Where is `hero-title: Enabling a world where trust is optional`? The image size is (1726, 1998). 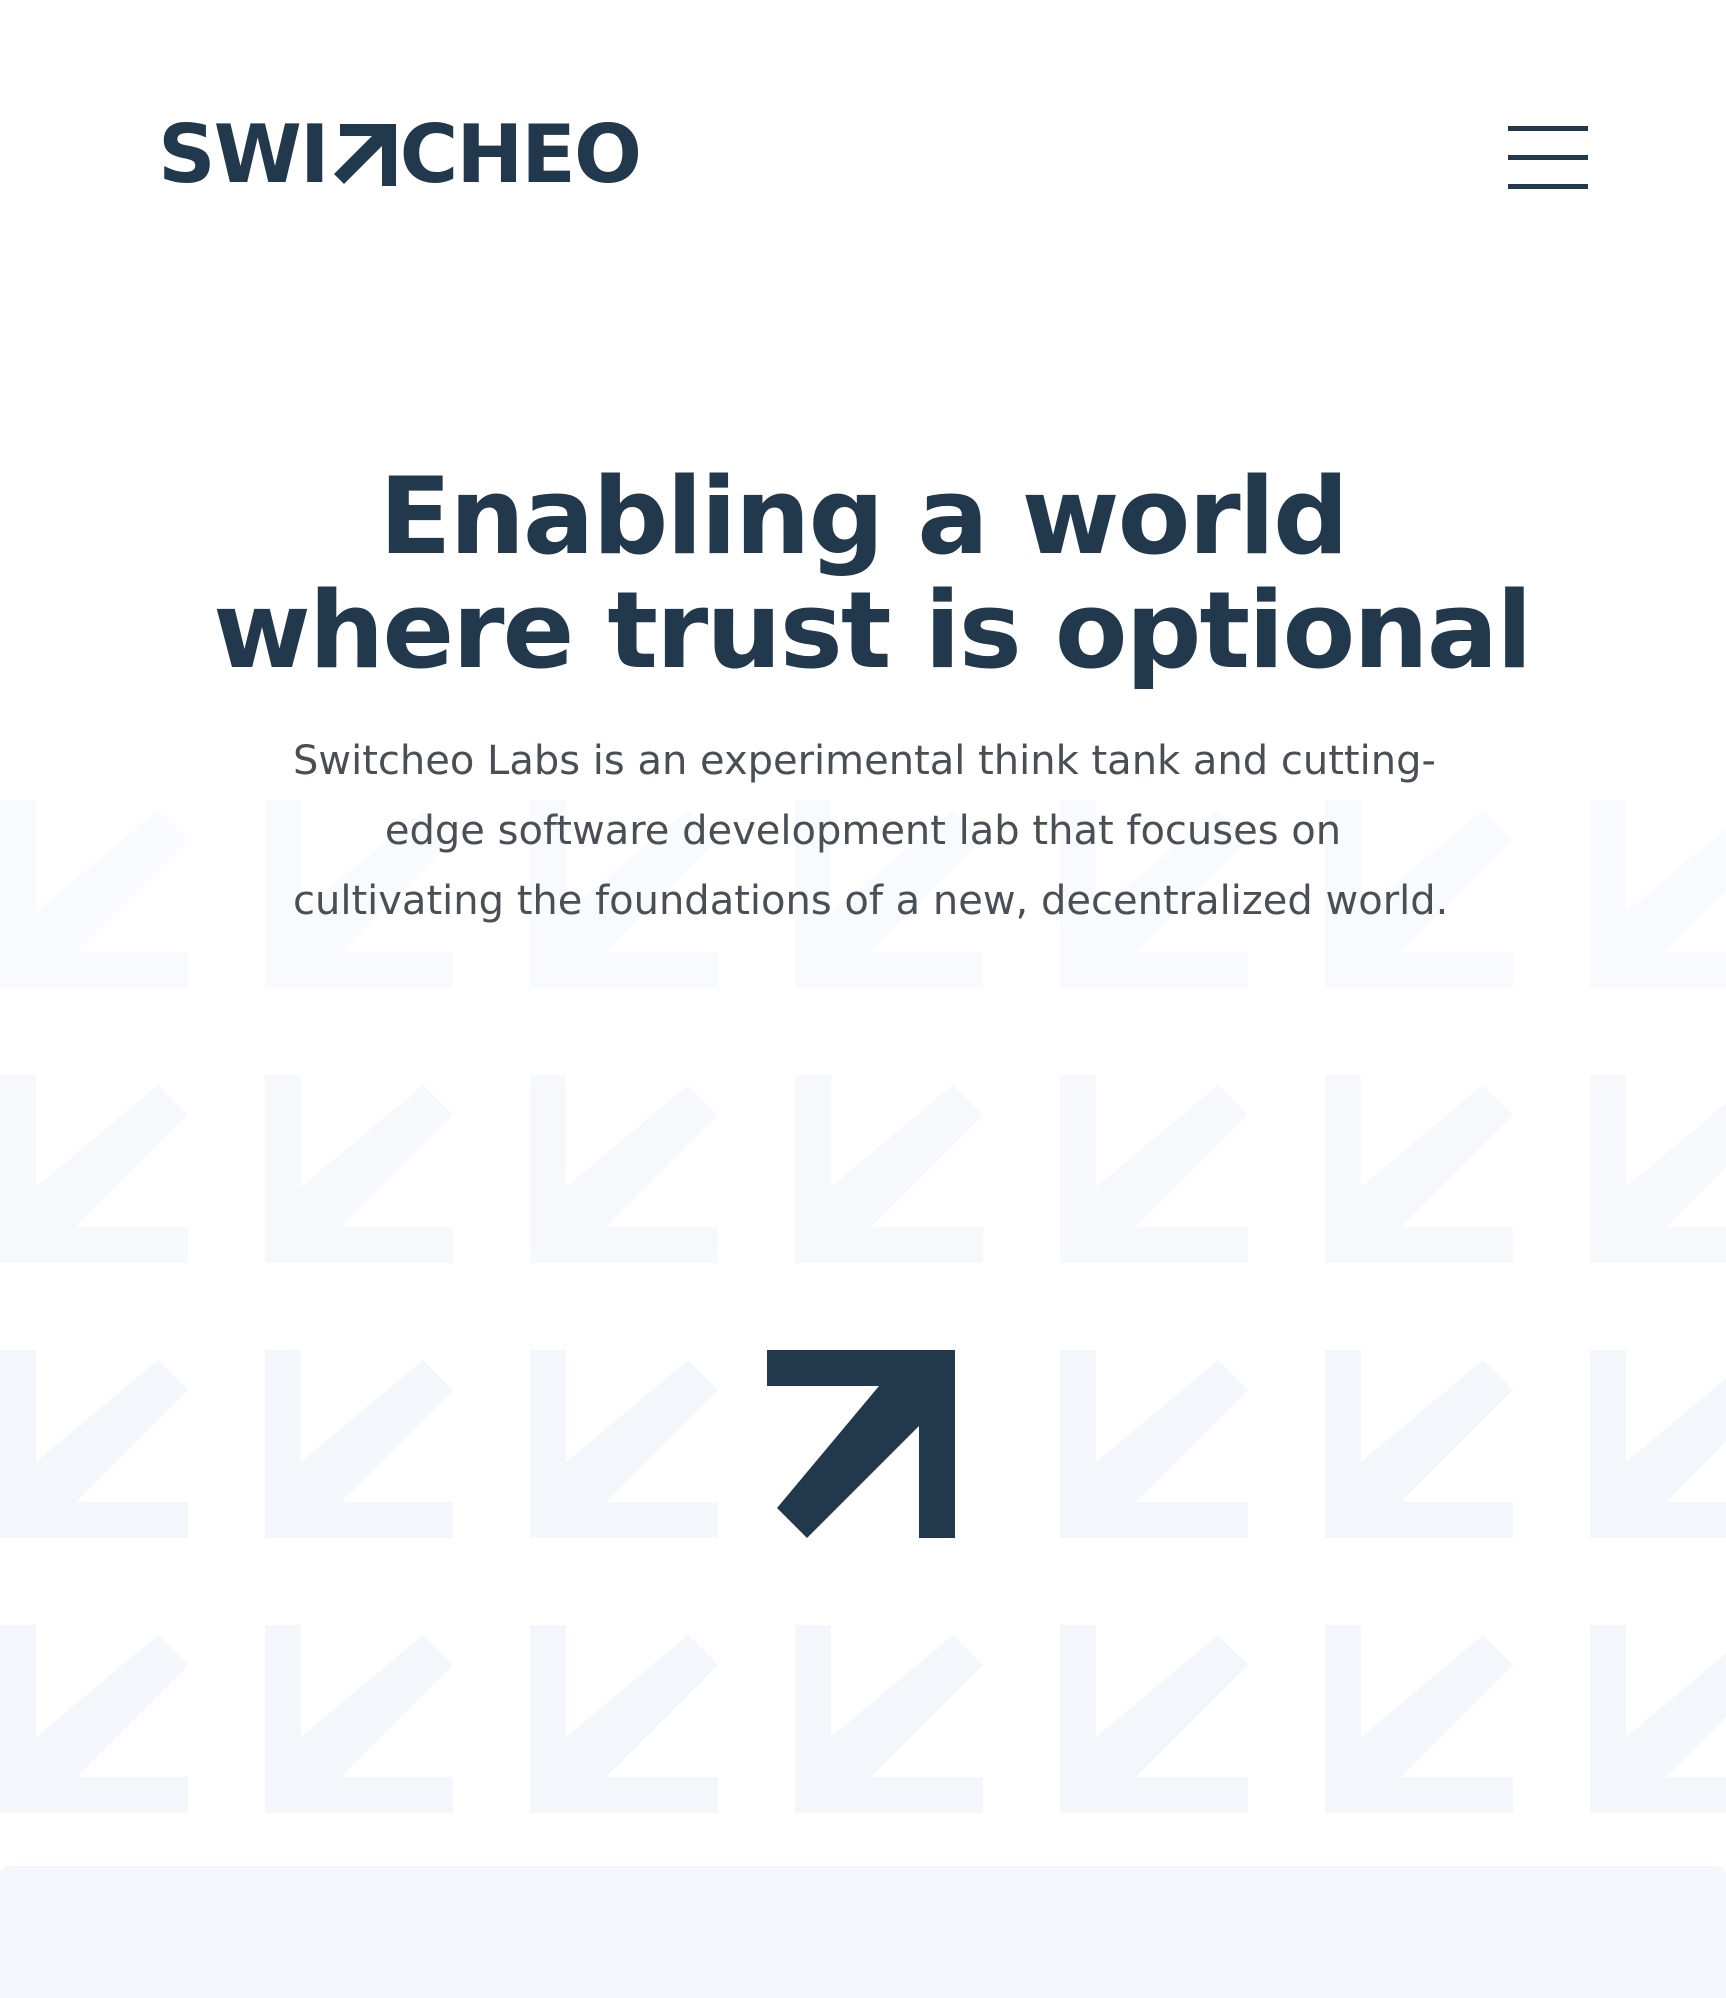
hero-title: Enabling a world where trust is optional is located at coordinates (873, 573).